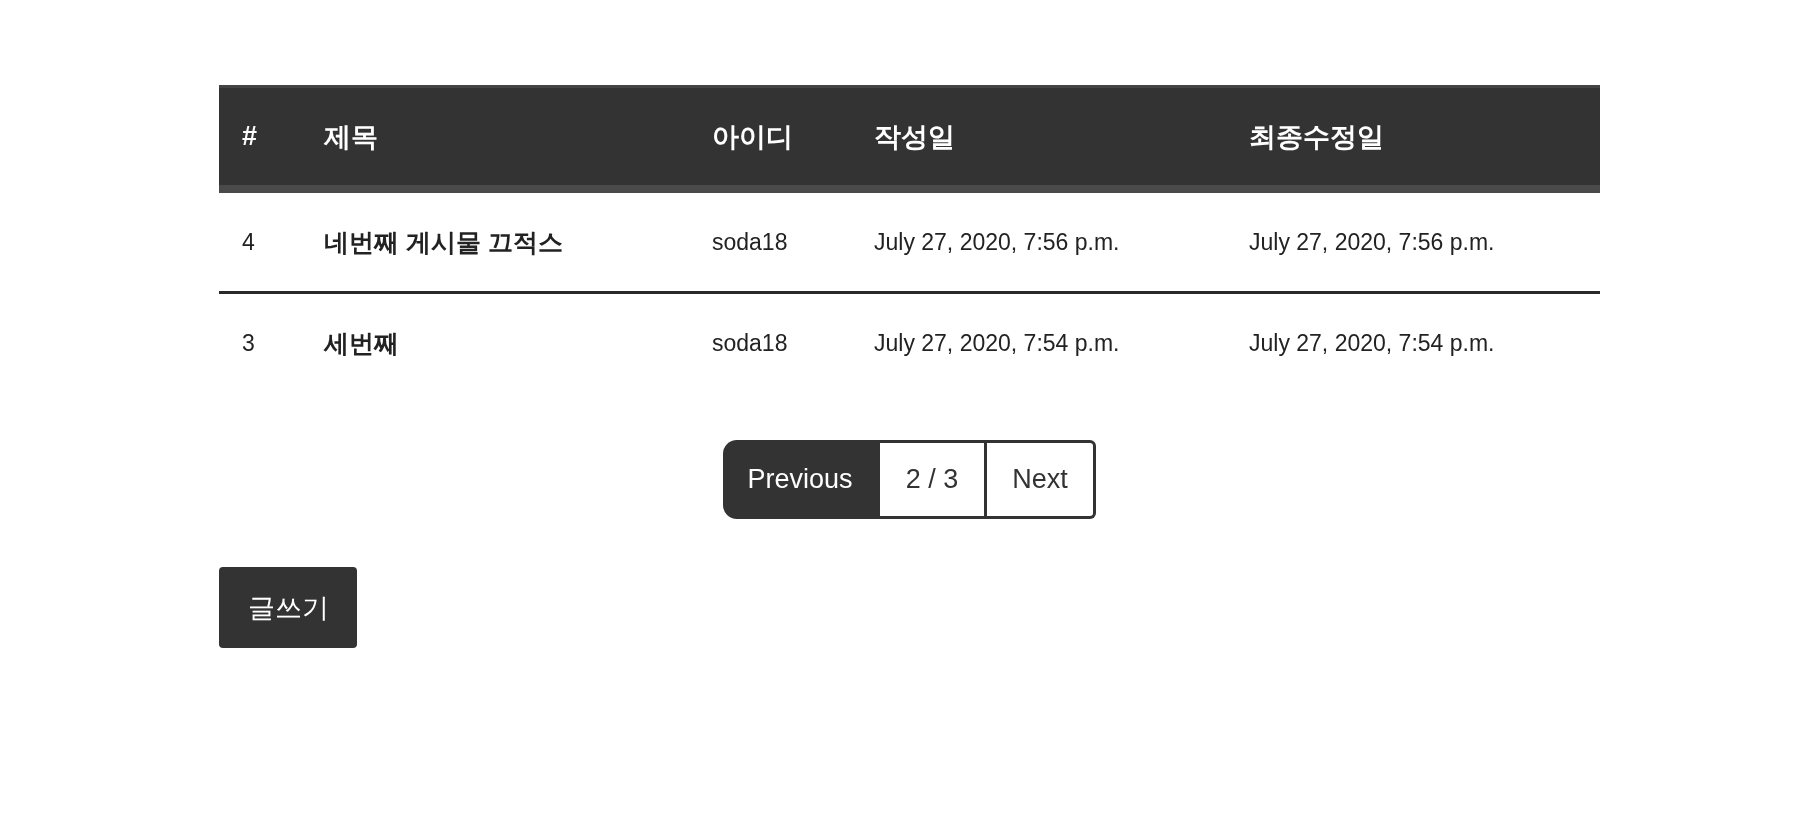 Image resolution: width=1802 pixels, height=836 pixels. Describe the element at coordinates (250, 136) in the screenshot. I see `column-header: #` at that location.